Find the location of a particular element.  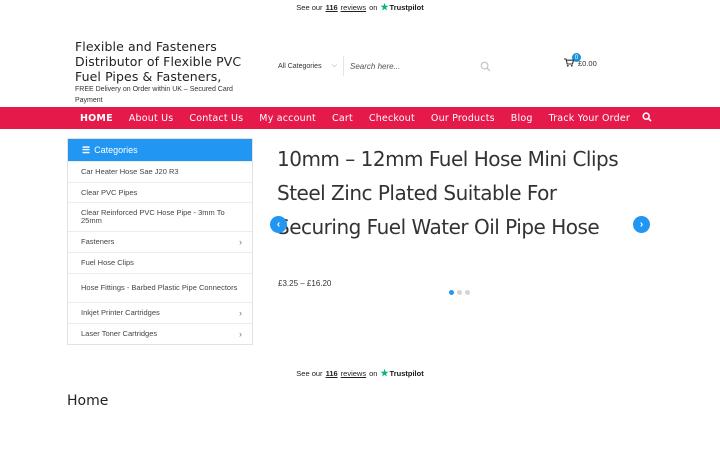

categories-header: ☰ Categories is located at coordinates (160, 150).